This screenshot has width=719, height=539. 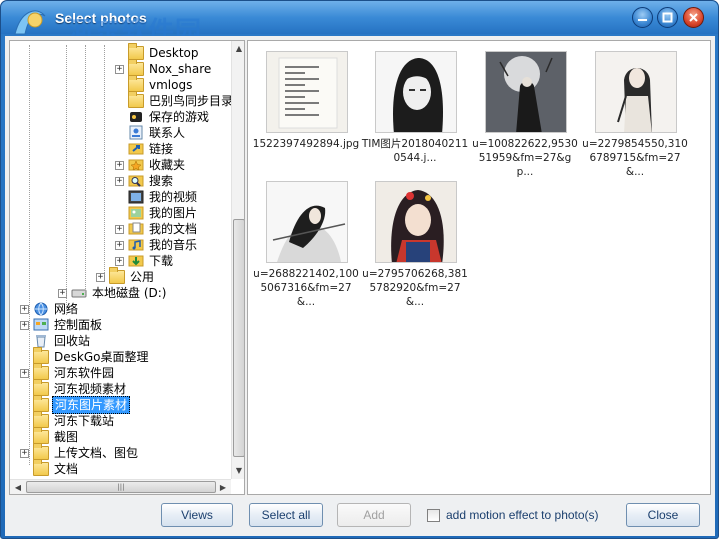 I want to click on tree-vertical-scroll-thumb, so click(x=238, y=338).